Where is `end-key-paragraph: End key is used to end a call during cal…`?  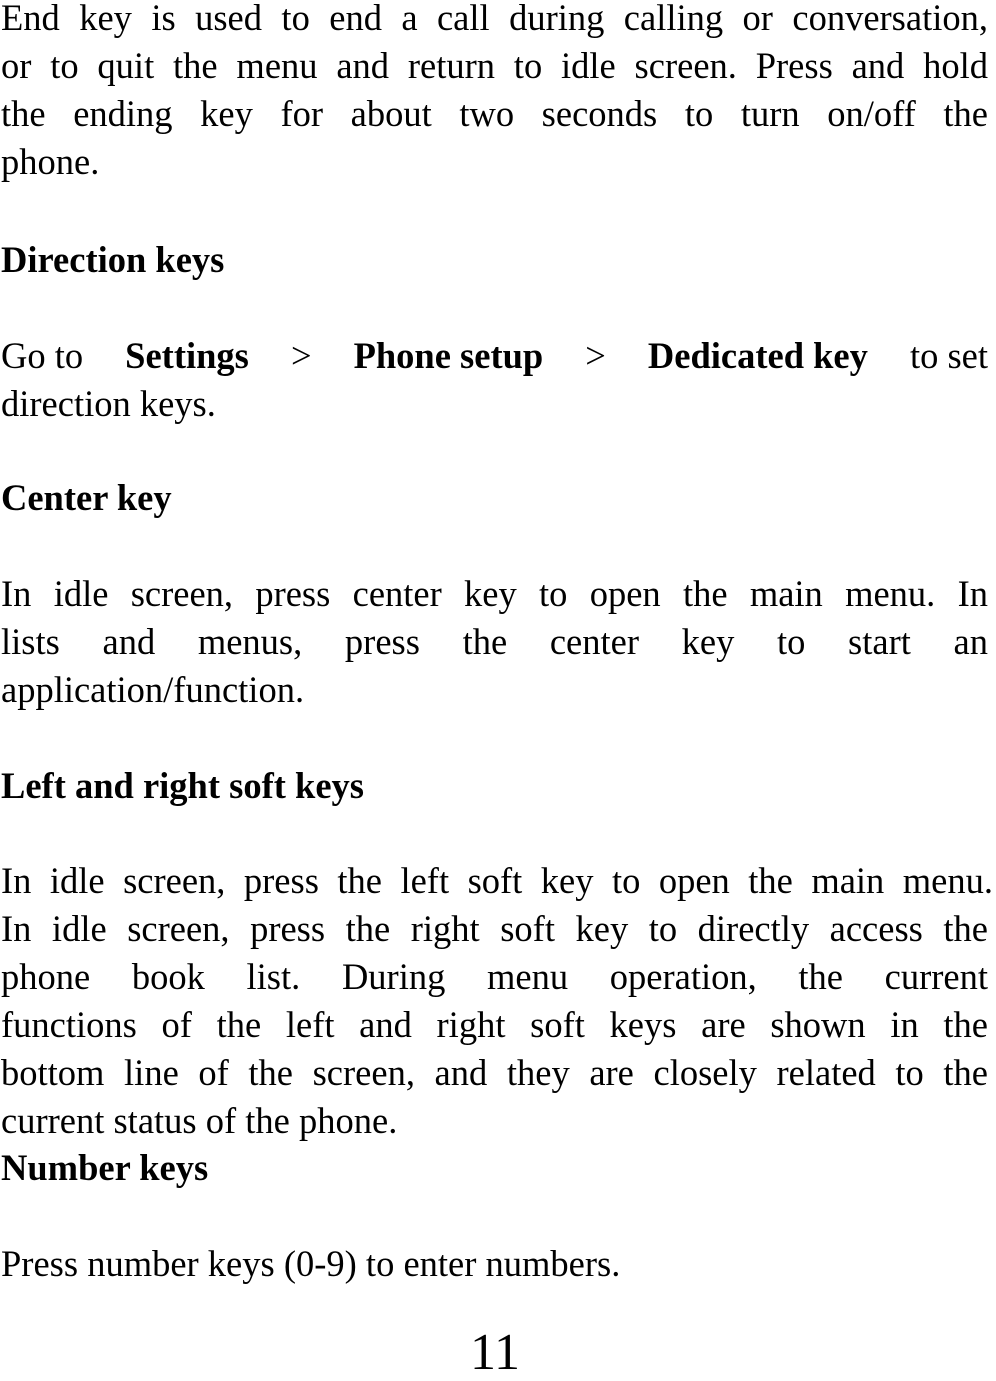
end-key-paragraph: End key is used to end a call during cal… is located at coordinates (494, 93).